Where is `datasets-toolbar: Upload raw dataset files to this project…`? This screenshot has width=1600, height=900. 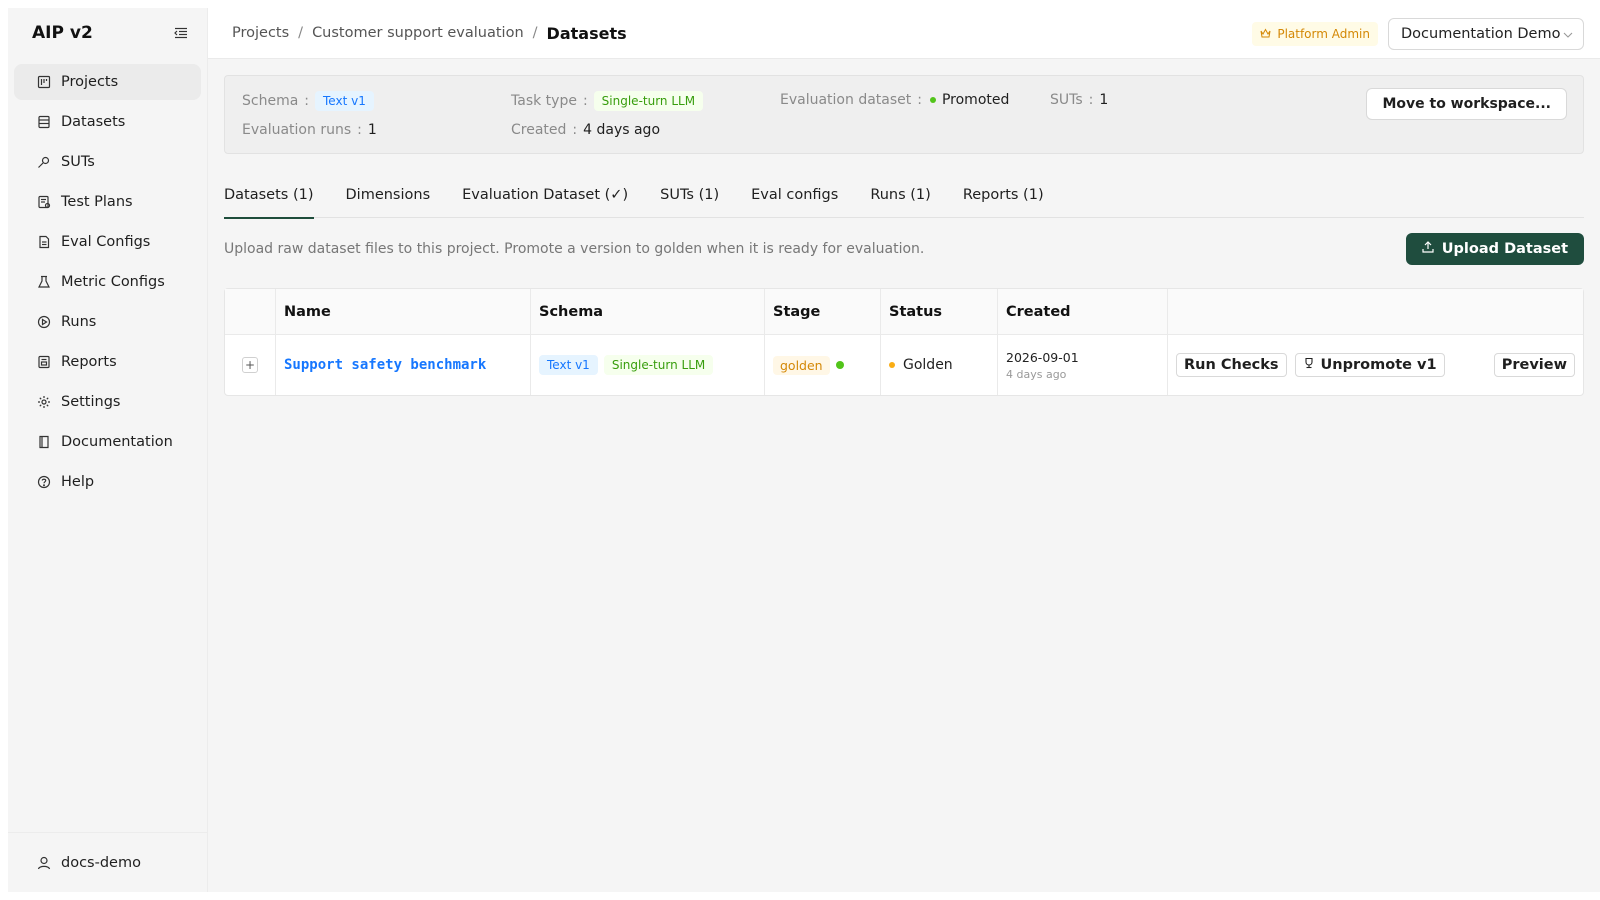
datasets-toolbar: Upload raw dataset files to this project… is located at coordinates (904, 249).